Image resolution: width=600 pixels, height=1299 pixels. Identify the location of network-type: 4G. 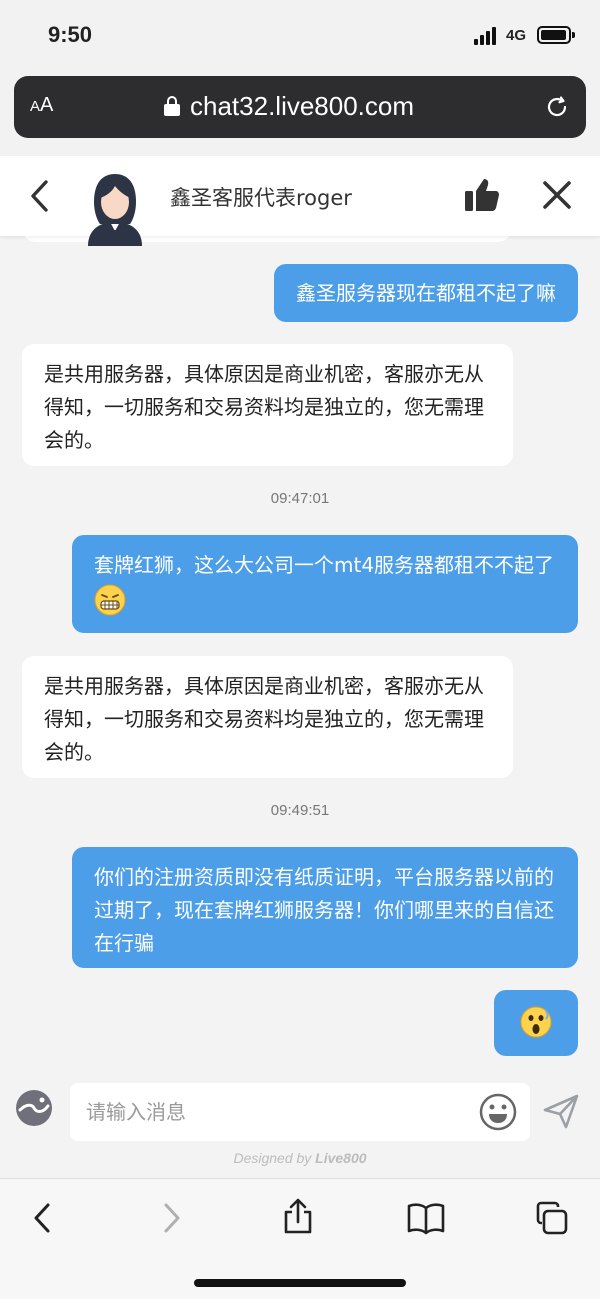
(516, 35).